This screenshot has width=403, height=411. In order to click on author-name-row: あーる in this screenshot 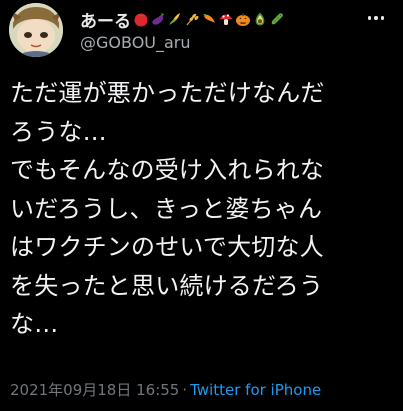, I will do `click(182, 19)`.